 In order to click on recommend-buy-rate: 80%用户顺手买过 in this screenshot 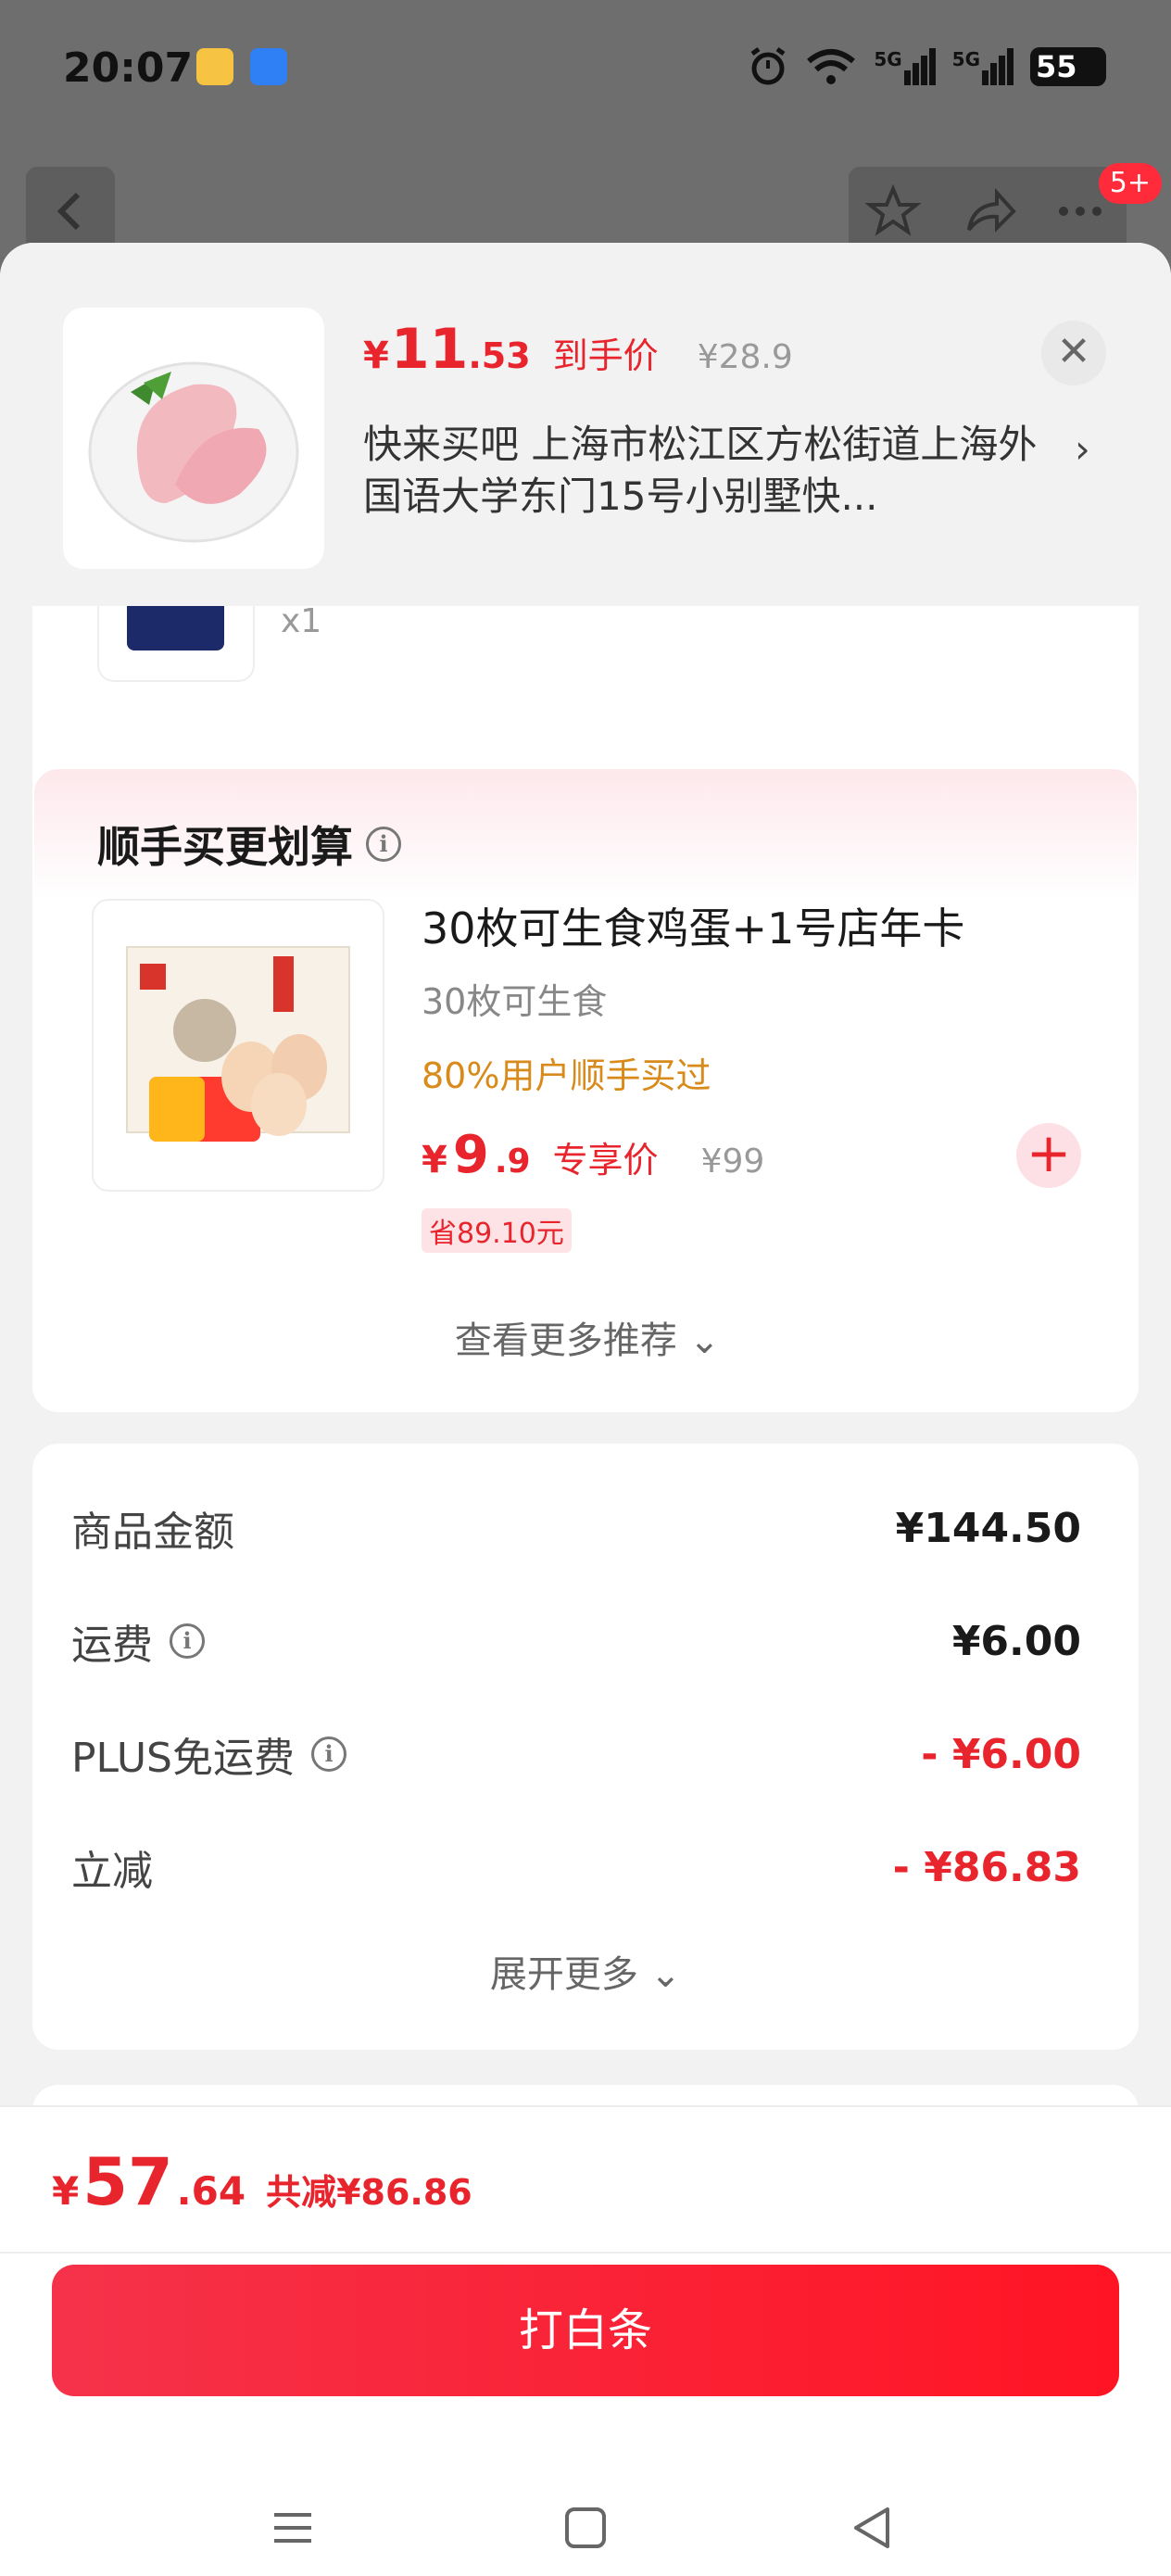, I will do `click(566, 1075)`.